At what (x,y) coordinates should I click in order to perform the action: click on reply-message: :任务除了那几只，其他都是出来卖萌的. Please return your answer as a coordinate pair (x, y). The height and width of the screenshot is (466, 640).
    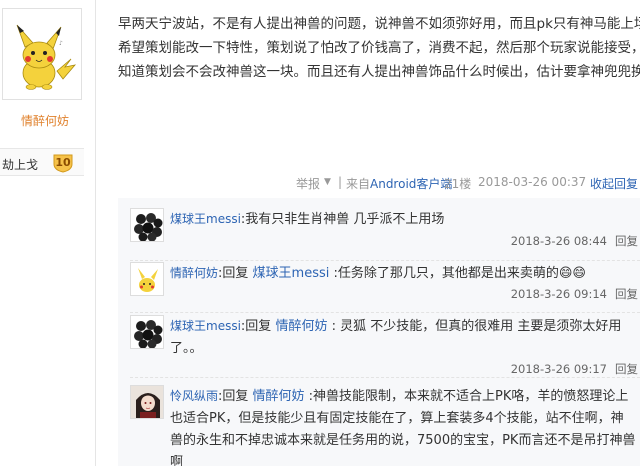
    Looking at the image, I should click on (444, 273).